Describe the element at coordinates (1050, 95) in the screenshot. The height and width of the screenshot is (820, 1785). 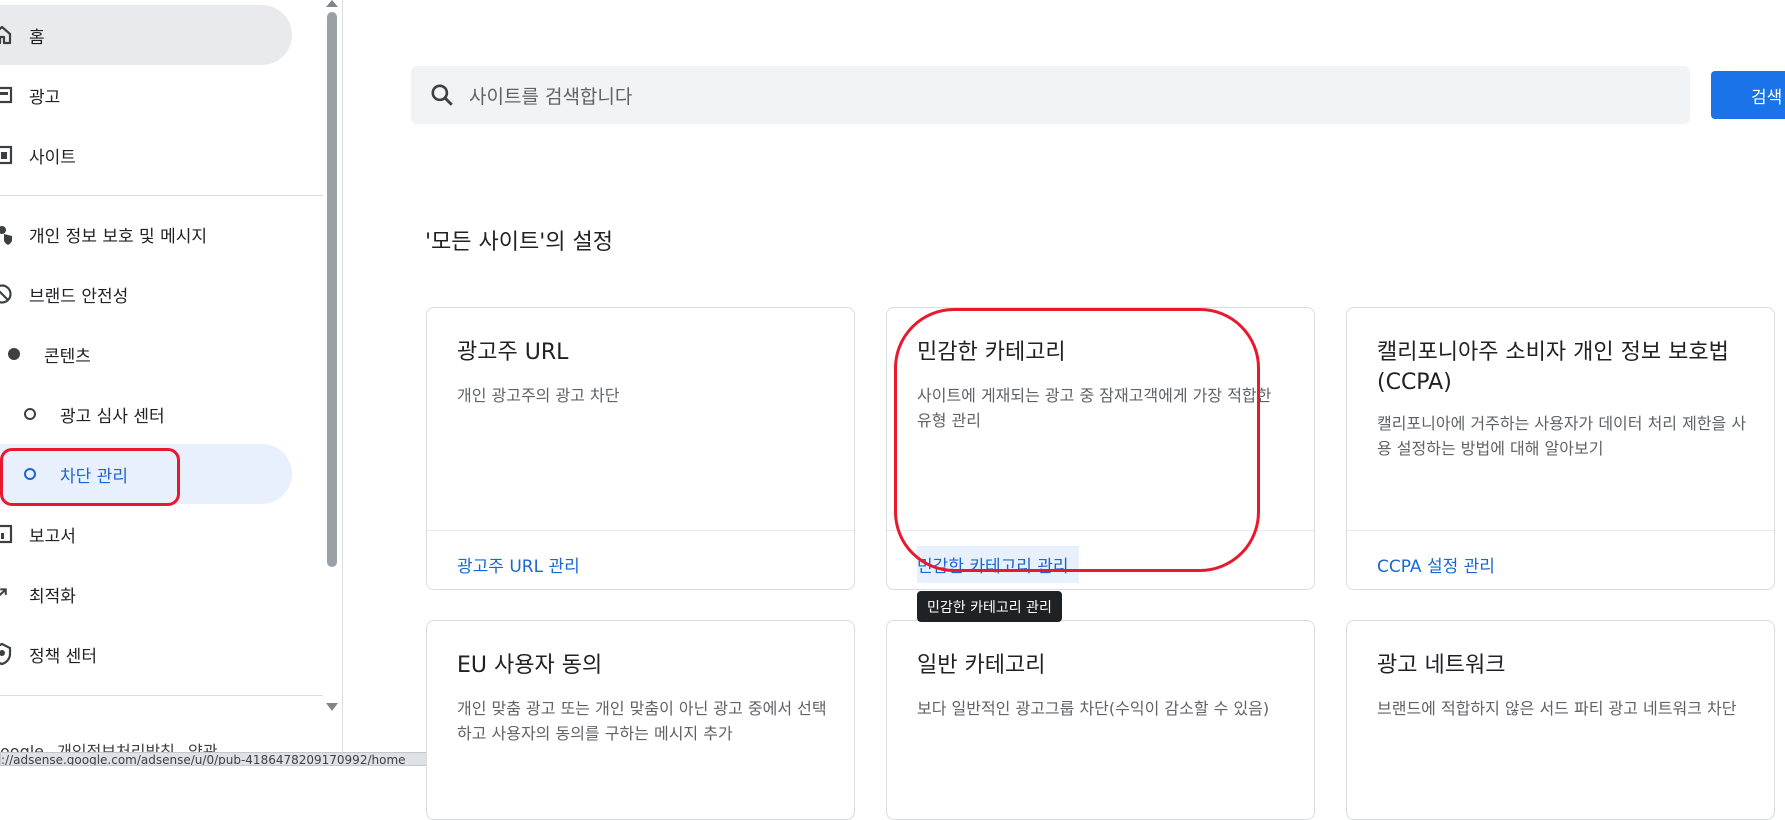
I see `site-search-input: 사이트를 검색합니다` at that location.